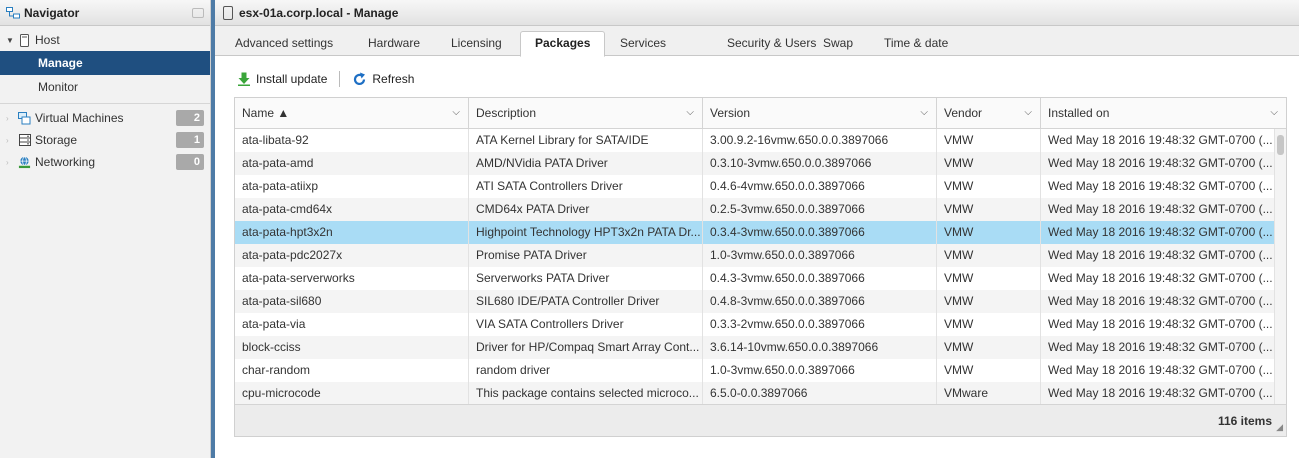  I want to click on nav-item-manage: Manage, so click(105, 63).